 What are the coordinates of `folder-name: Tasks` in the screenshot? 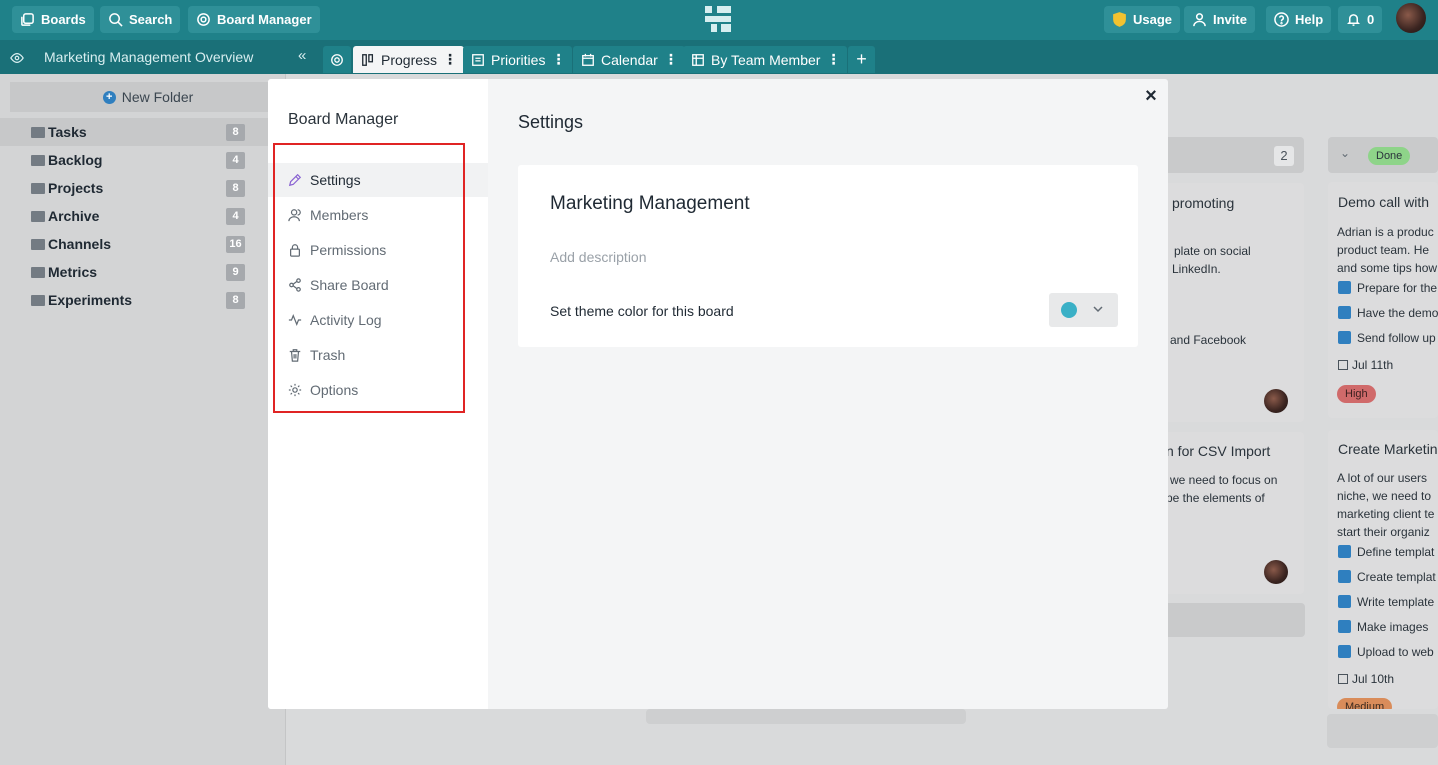 It's located at (67, 132).